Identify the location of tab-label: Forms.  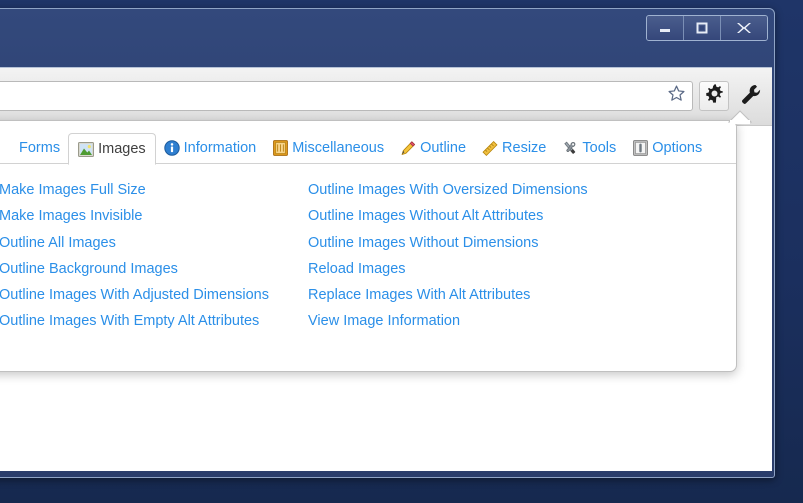
(40, 147).